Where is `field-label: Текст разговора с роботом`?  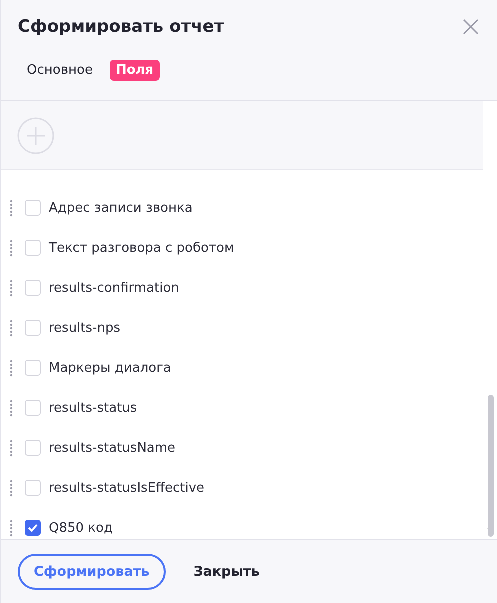
field-label: Текст разговора с роботом is located at coordinates (141, 248).